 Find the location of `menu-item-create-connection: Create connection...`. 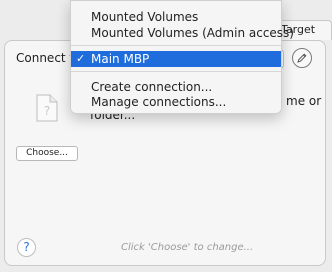

menu-item-create-connection: Create connection... is located at coordinates (176, 87).